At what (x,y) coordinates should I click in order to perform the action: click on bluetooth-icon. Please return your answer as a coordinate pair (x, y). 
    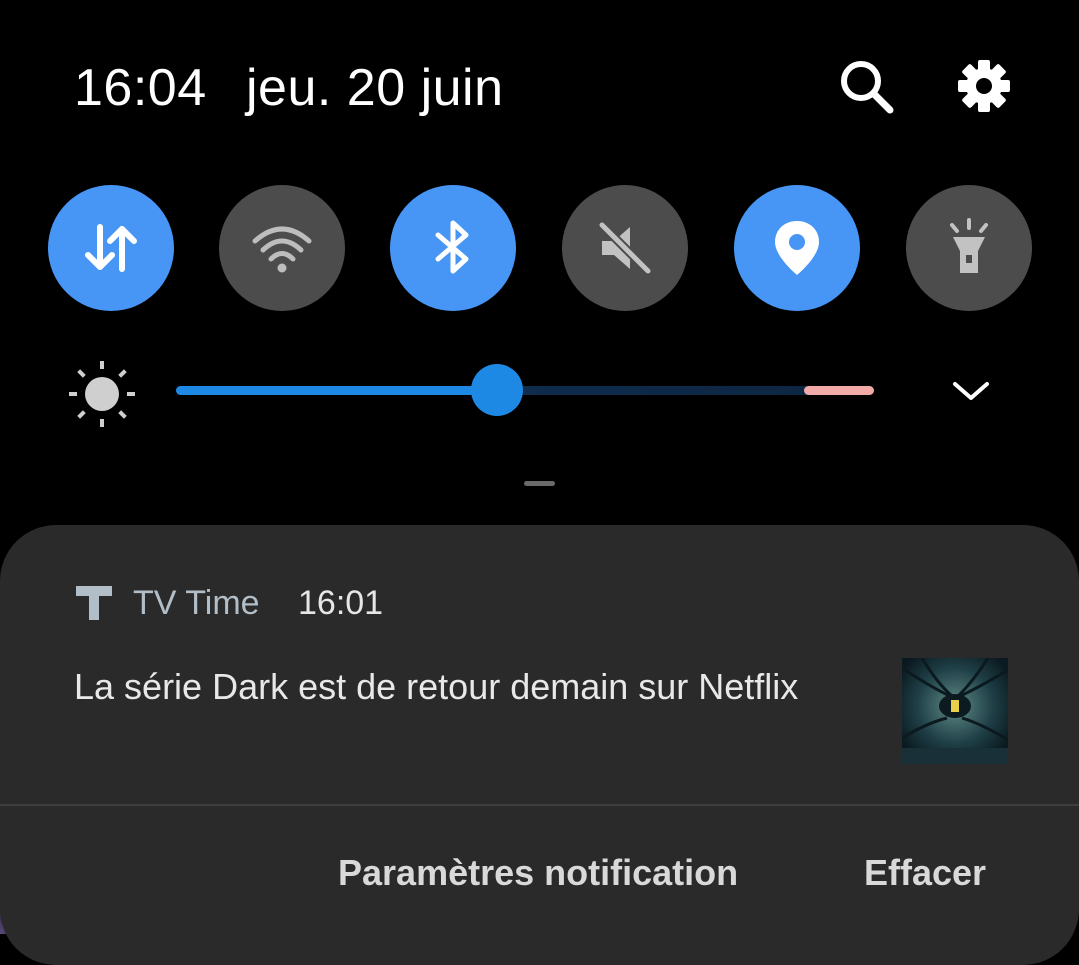
    Looking at the image, I should click on (452, 247).